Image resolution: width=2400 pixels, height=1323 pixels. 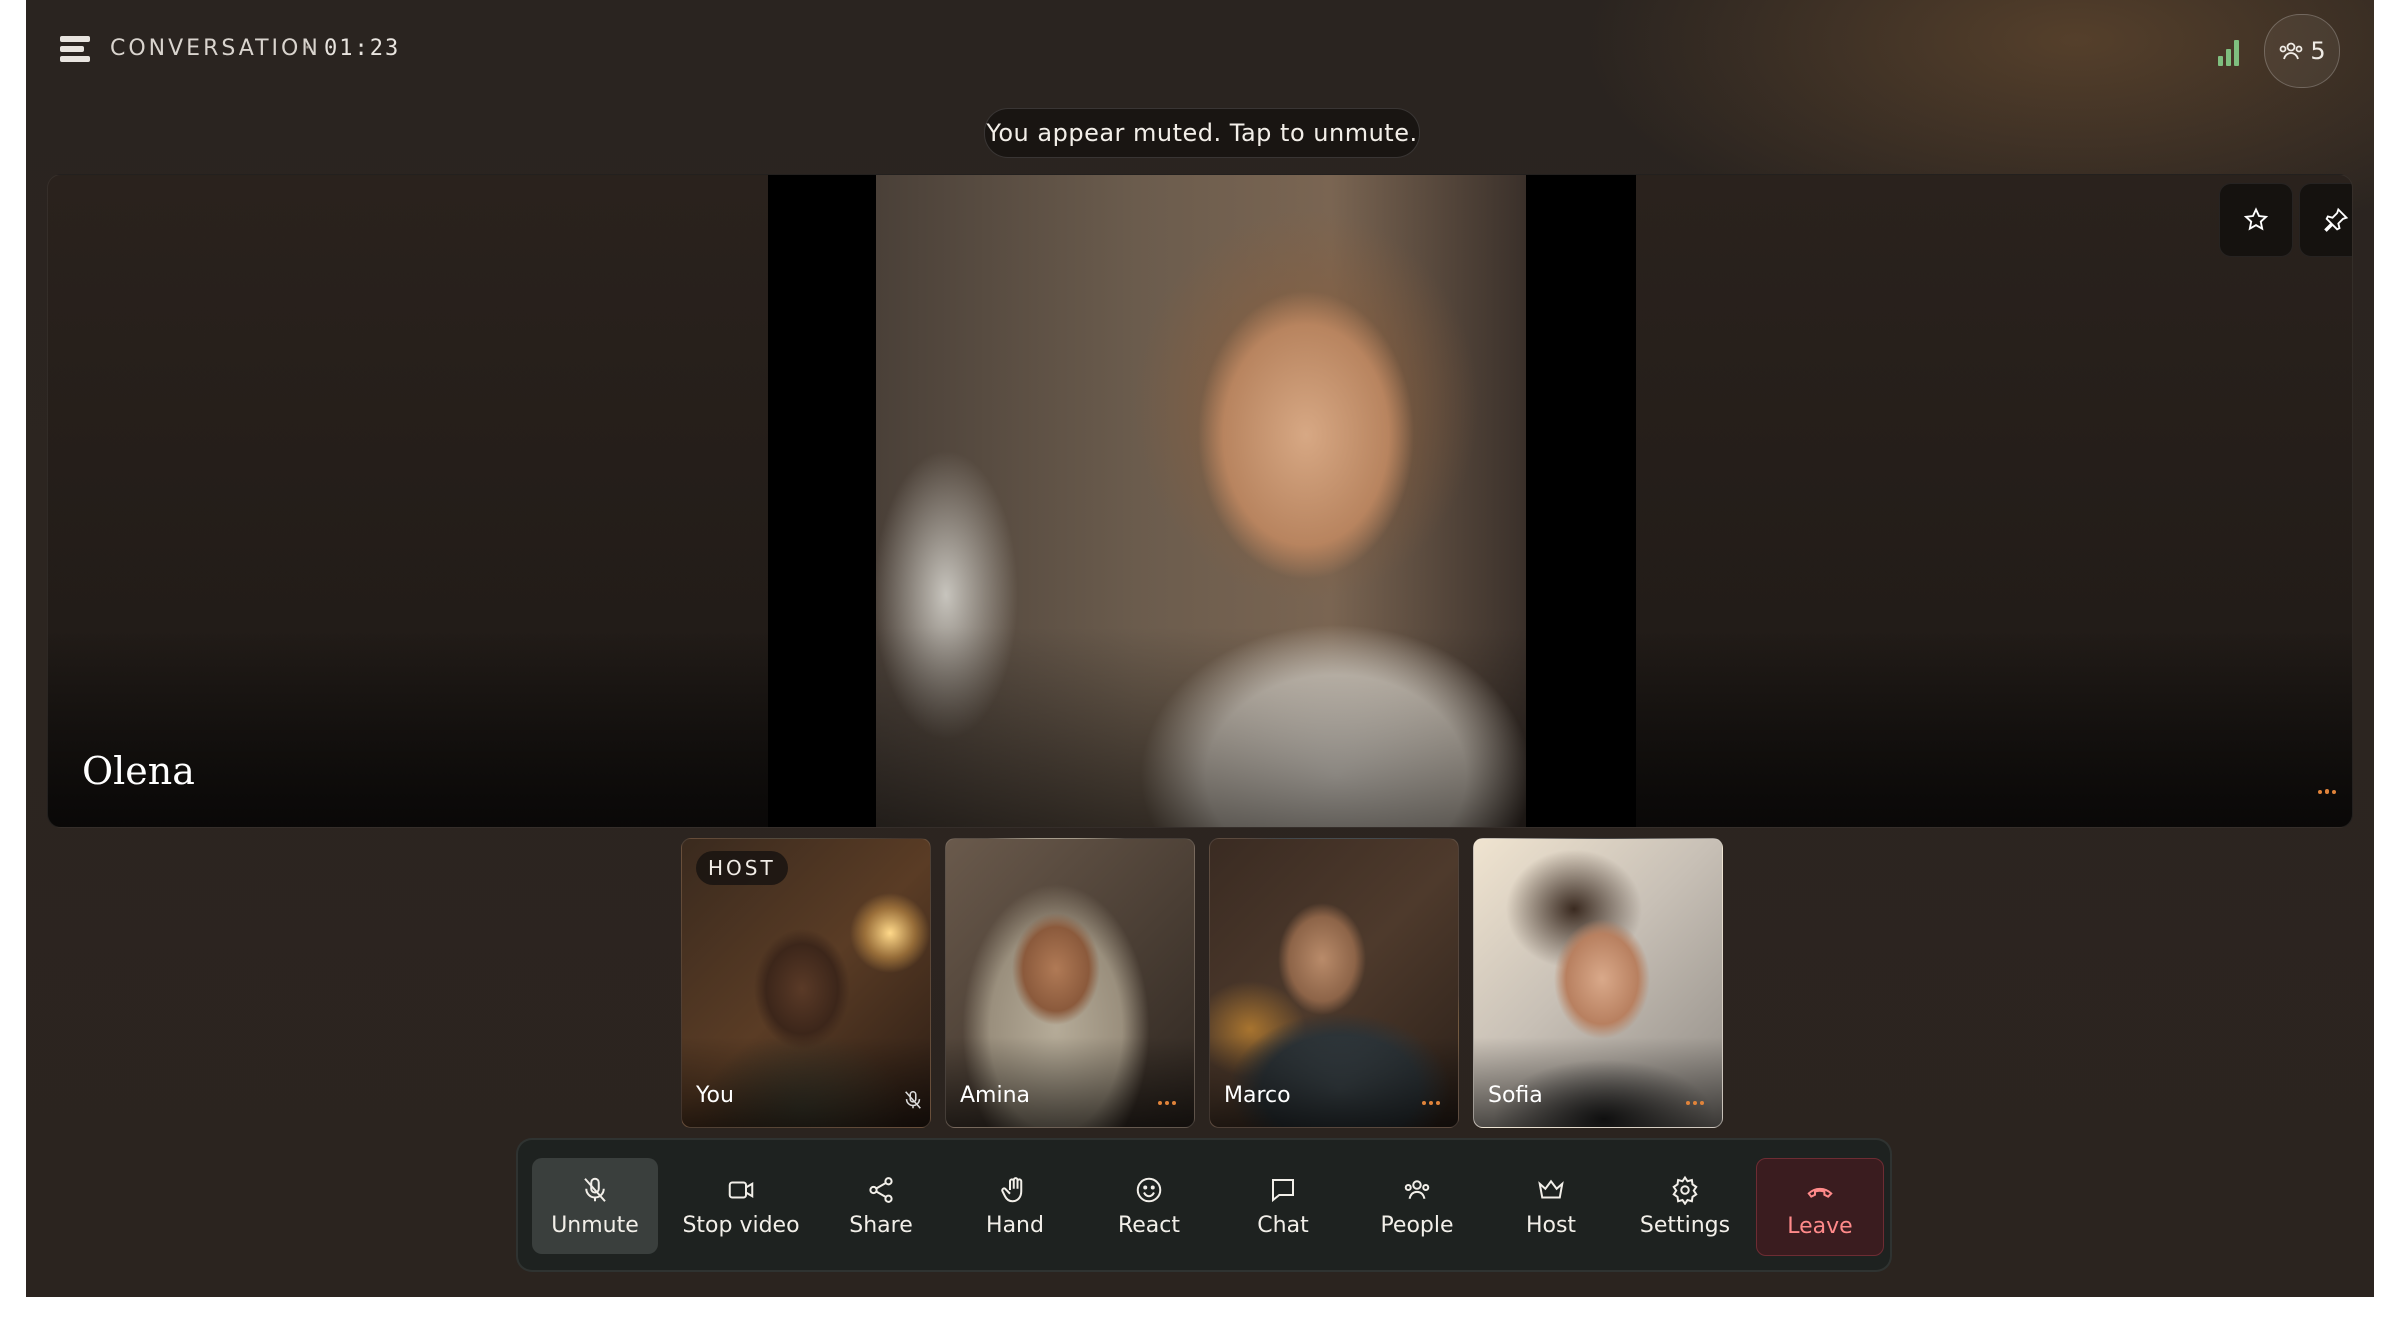 I want to click on top-bar: CONVERSATION · 01:23 5, so click(x=1200, y=52).